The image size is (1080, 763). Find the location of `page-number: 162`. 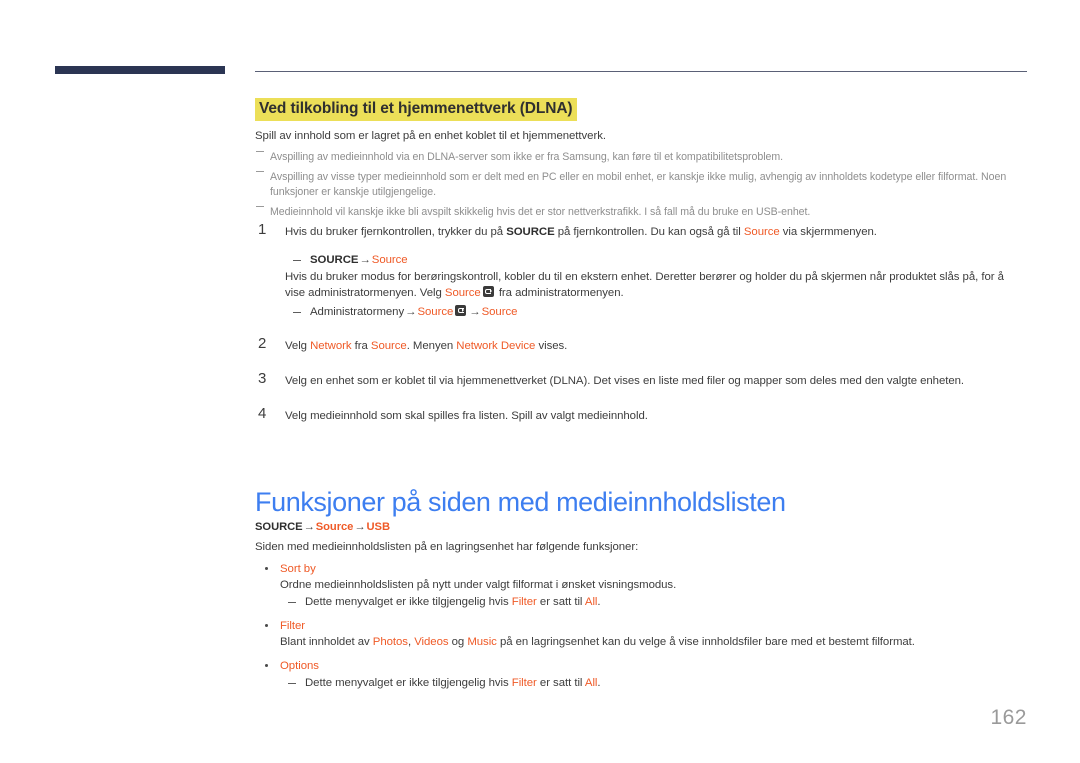

page-number: 162 is located at coordinates (1008, 717).